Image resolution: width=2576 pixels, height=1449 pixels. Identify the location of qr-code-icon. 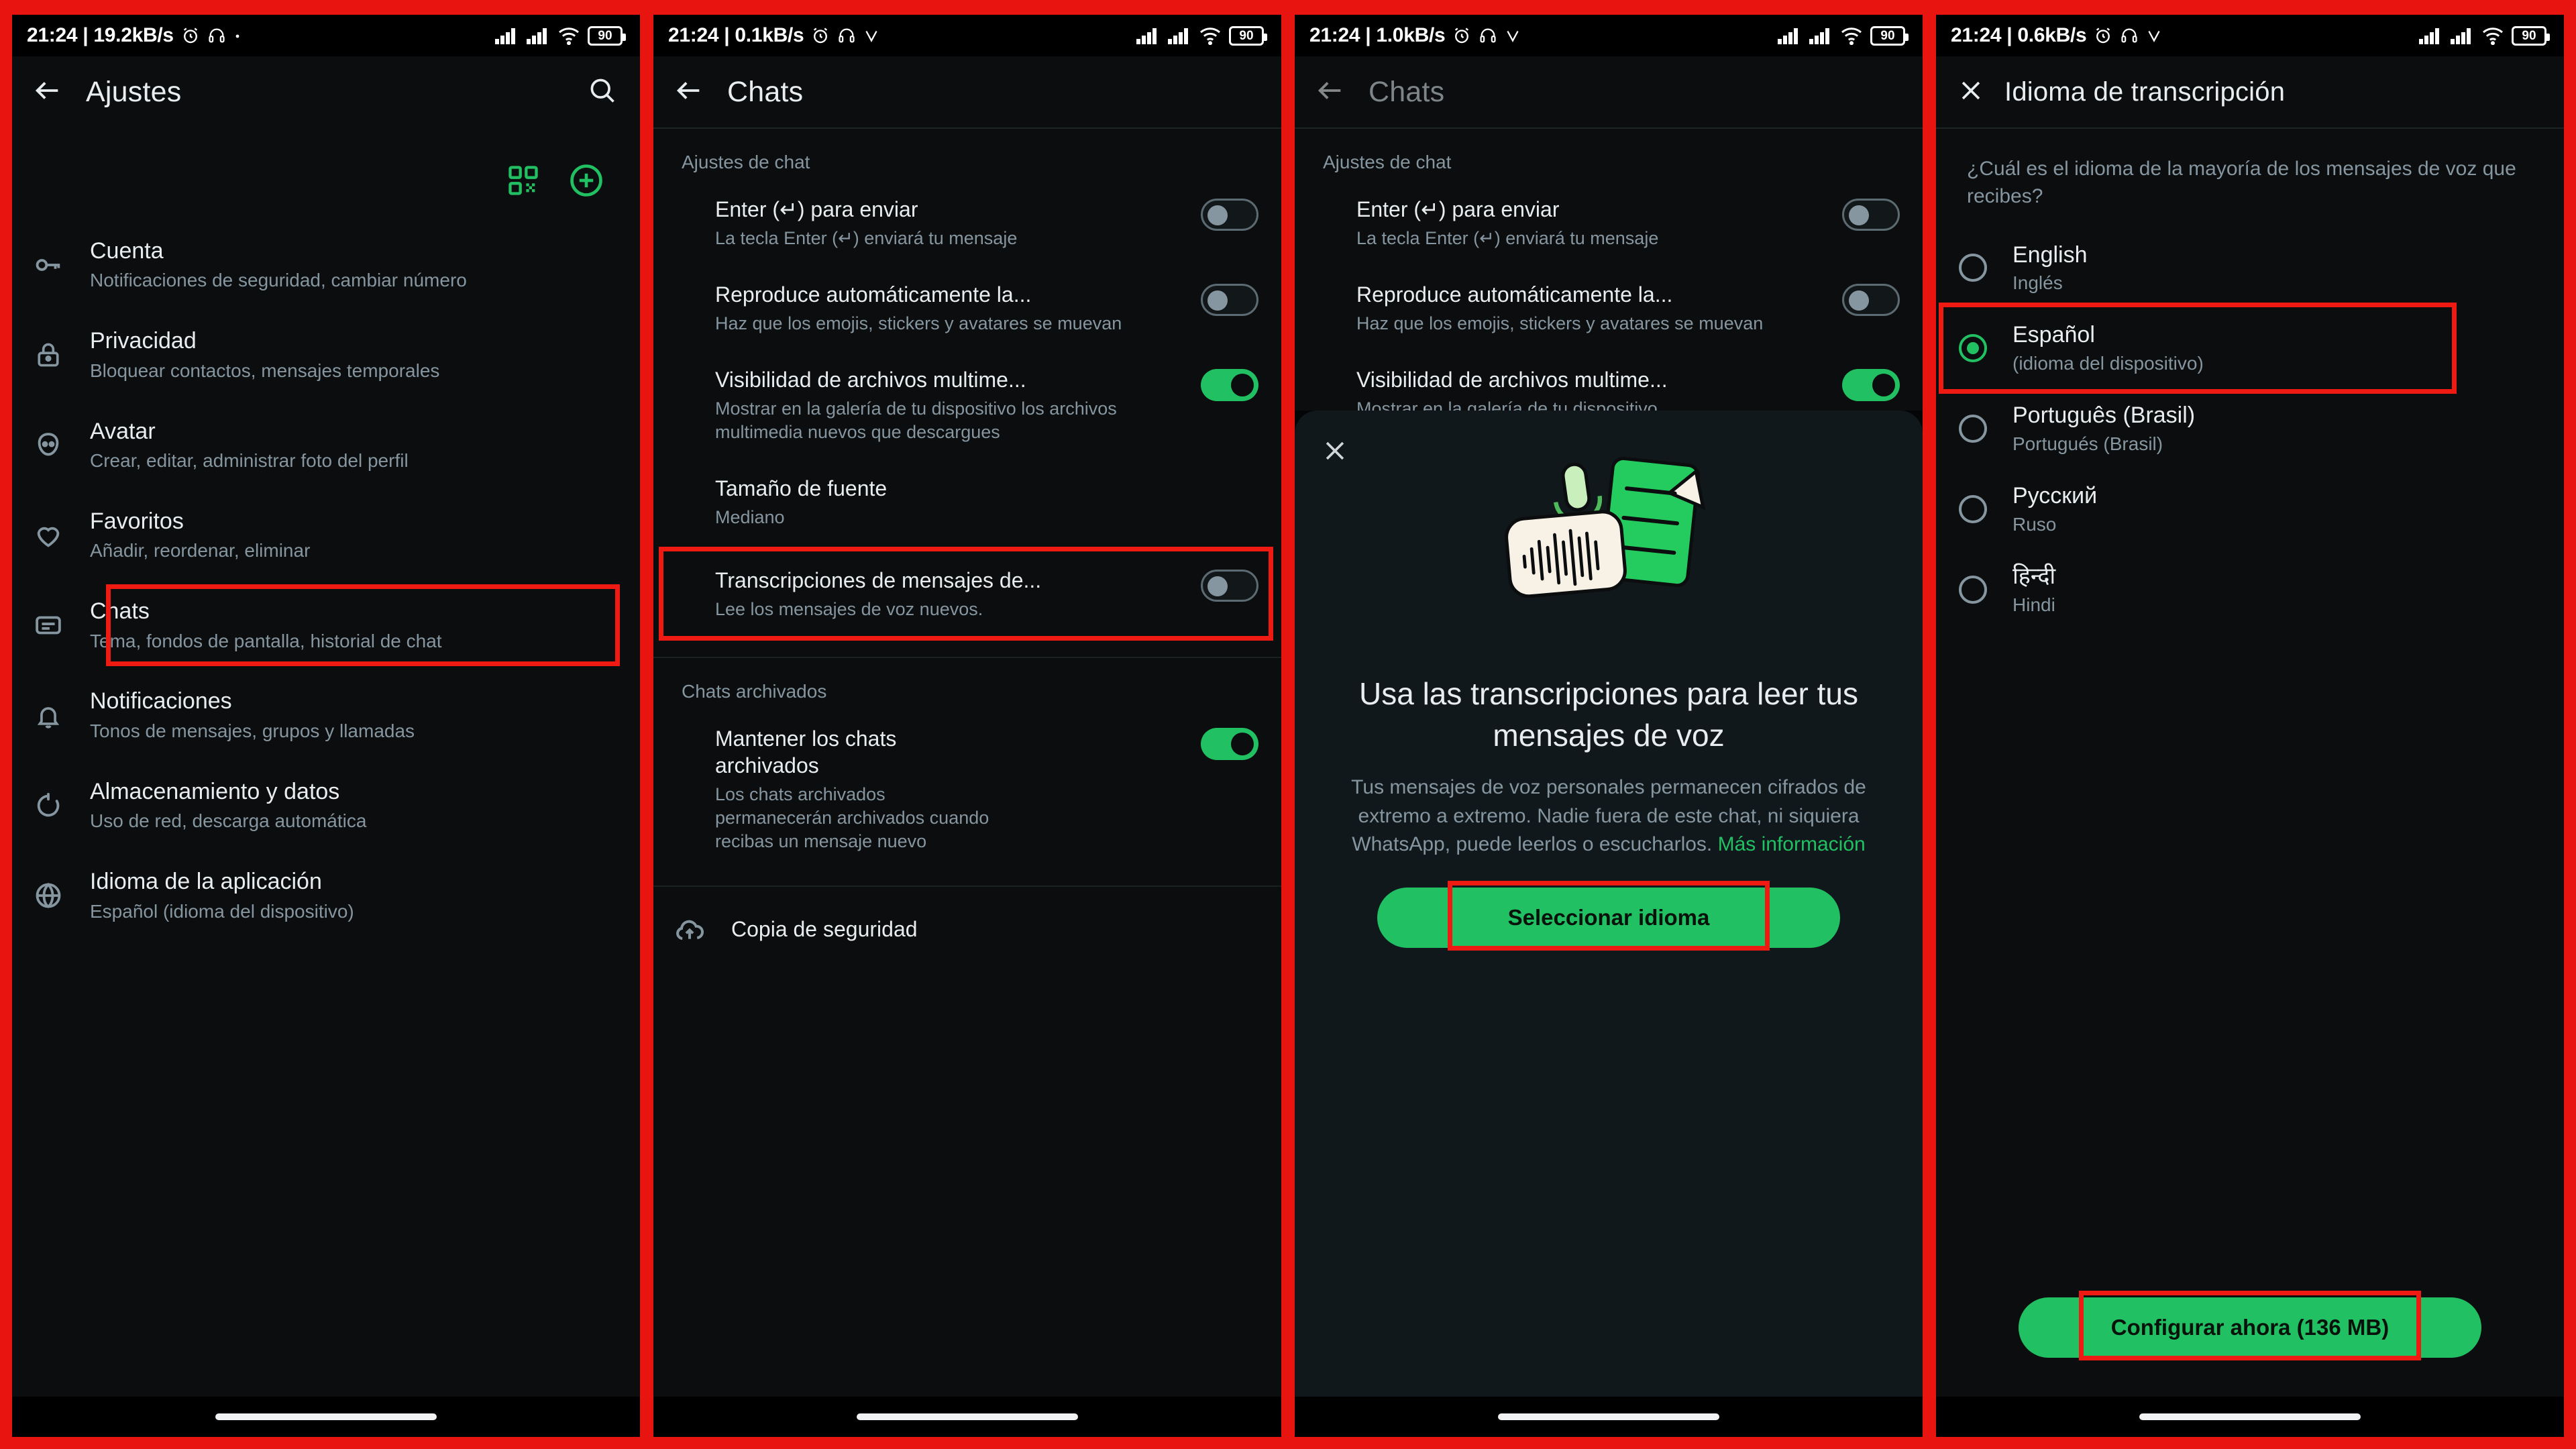
(523, 182).